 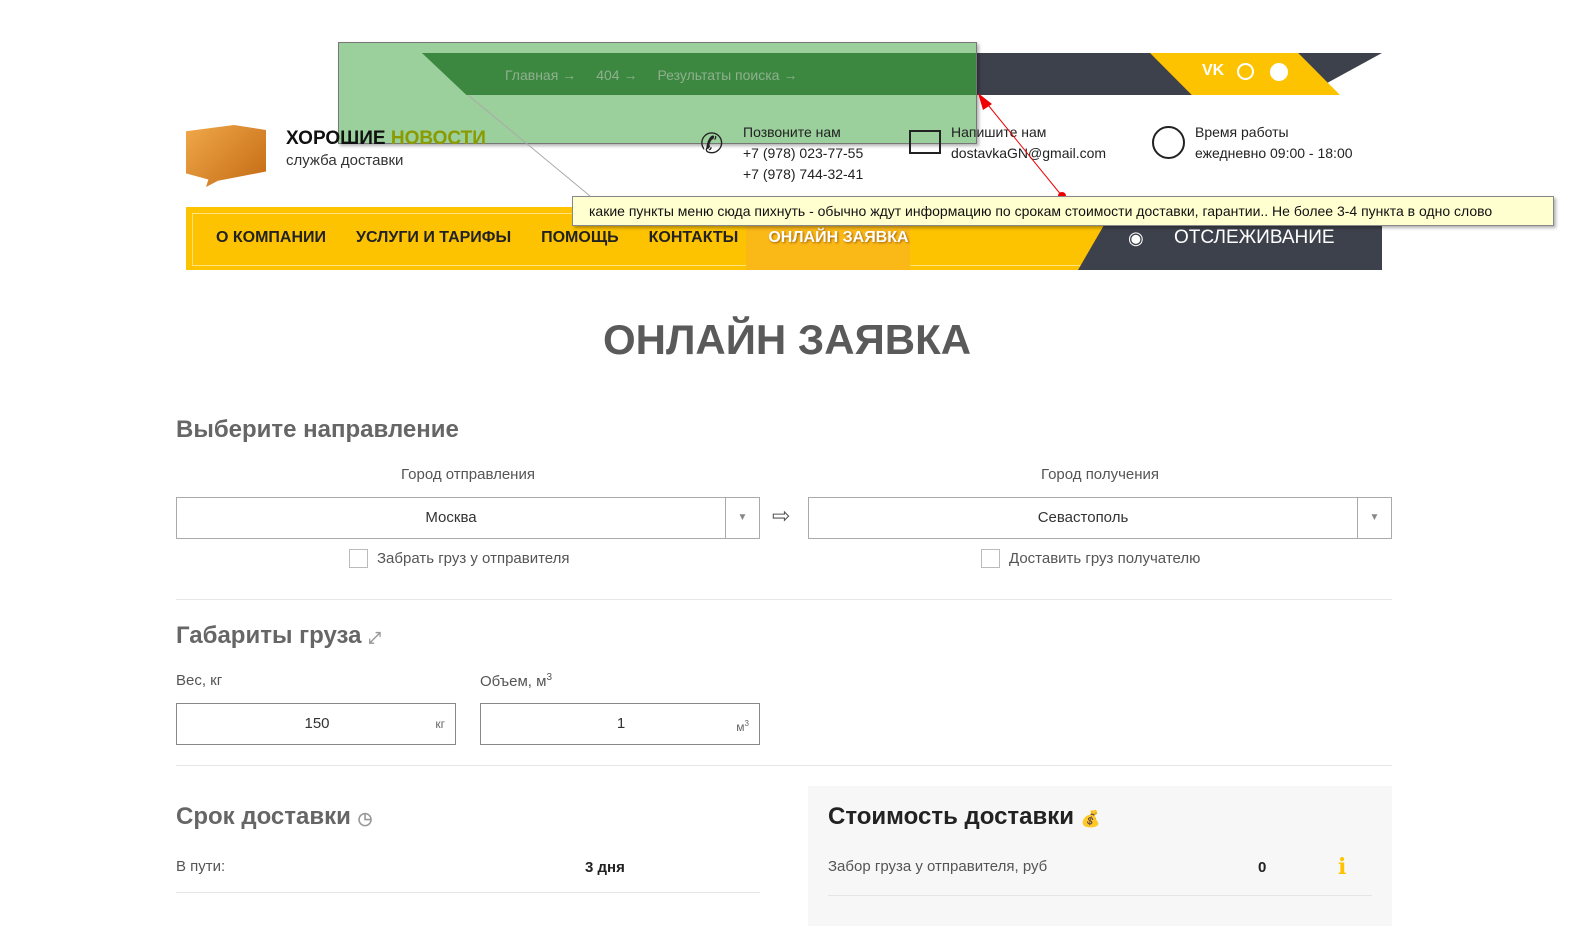 What do you see at coordinates (938, 866) in the screenshot?
I see `cost-pickup-label: Забор груза у отправителя, руб` at bounding box center [938, 866].